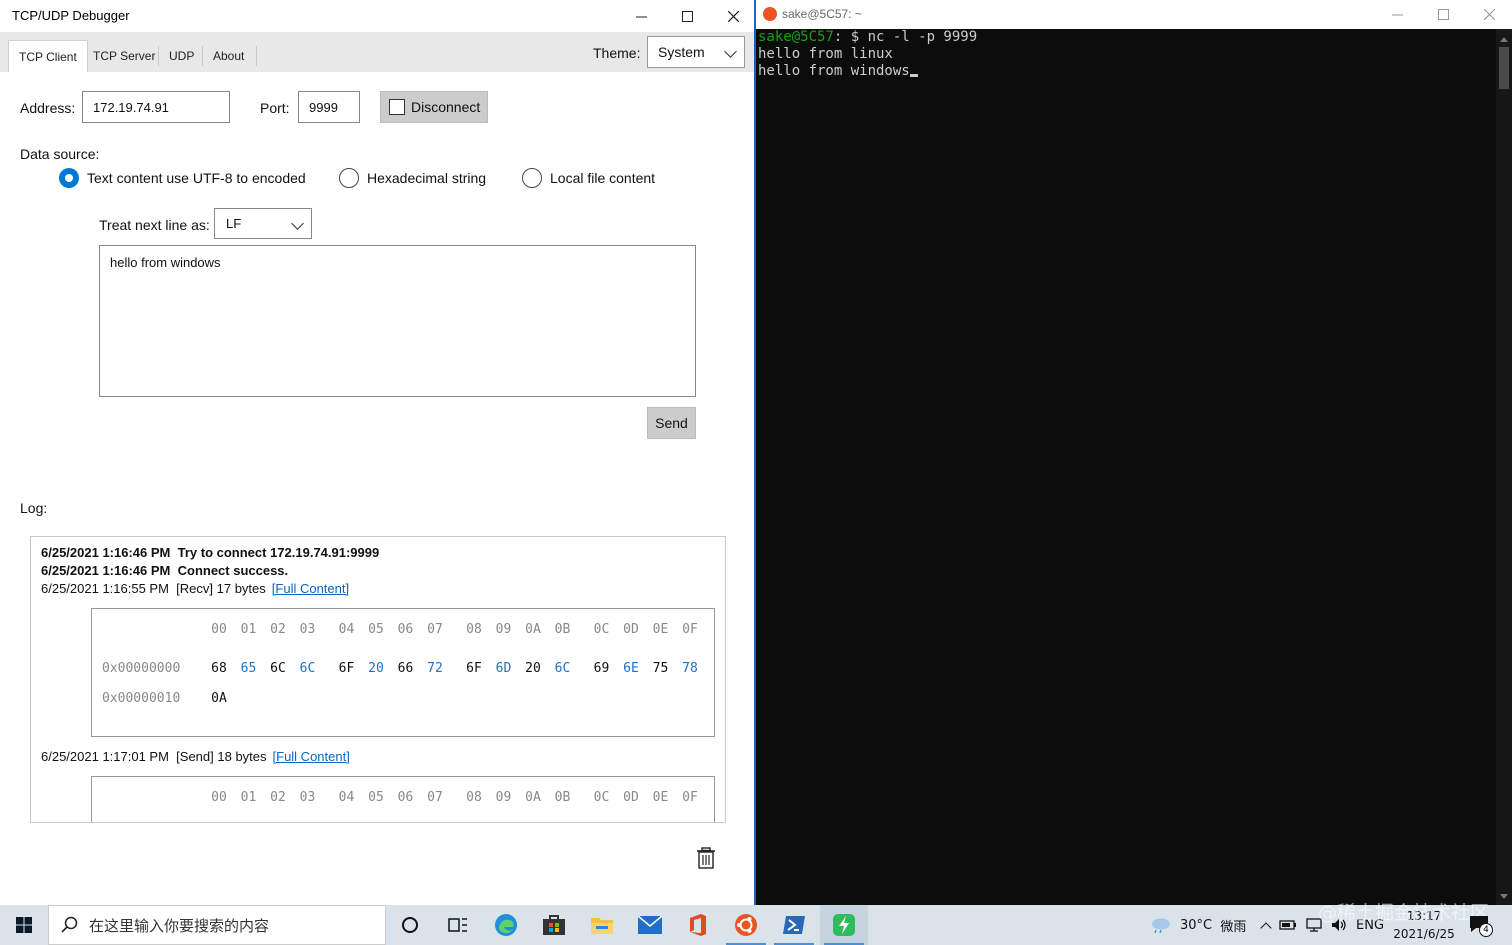  Describe the element at coordinates (1504, 896) in the screenshot. I see `scroll-down-icon` at that location.